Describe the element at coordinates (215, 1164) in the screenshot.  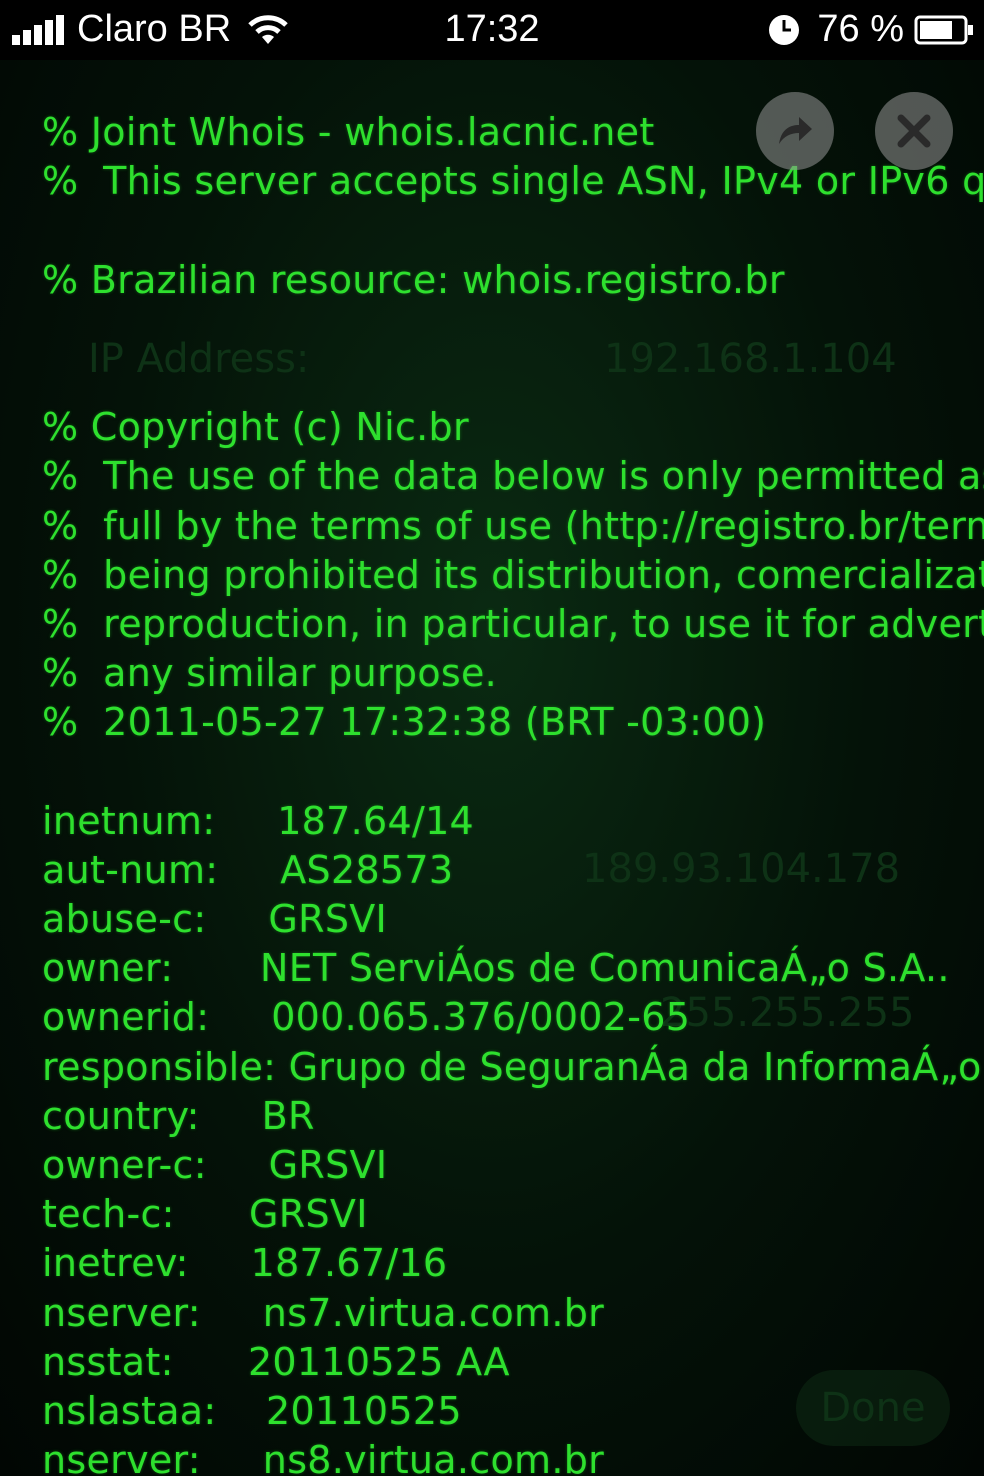
I see `whois-line: owner-c: GRSVI` at that location.